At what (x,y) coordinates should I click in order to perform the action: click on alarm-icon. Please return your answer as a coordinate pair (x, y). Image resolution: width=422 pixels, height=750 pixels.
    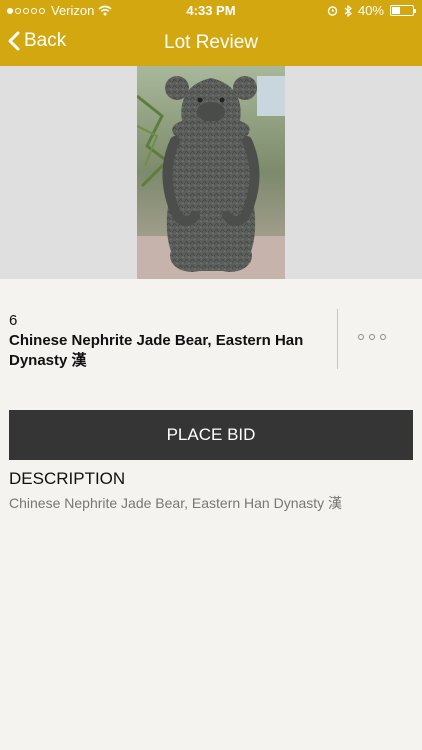
    Looking at the image, I should click on (332, 11).